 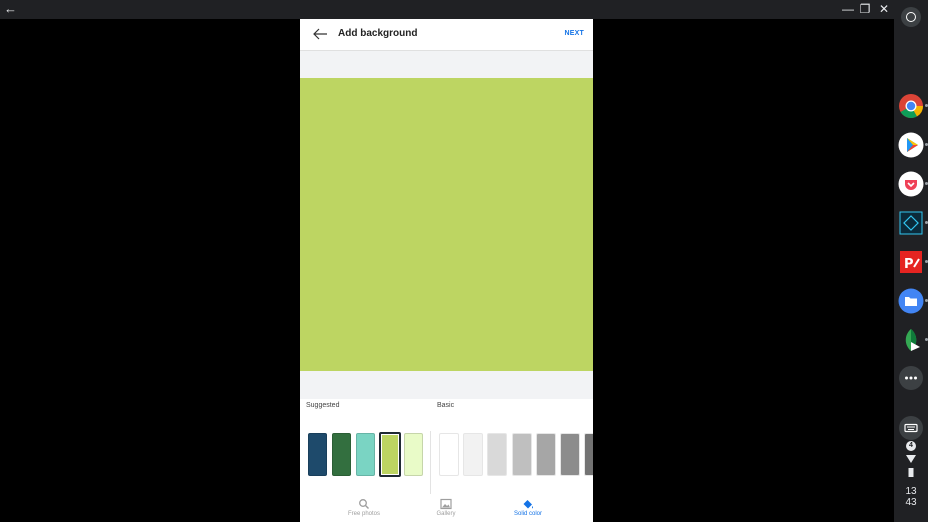 I want to click on battery-icon, so click(x=911, y=472).